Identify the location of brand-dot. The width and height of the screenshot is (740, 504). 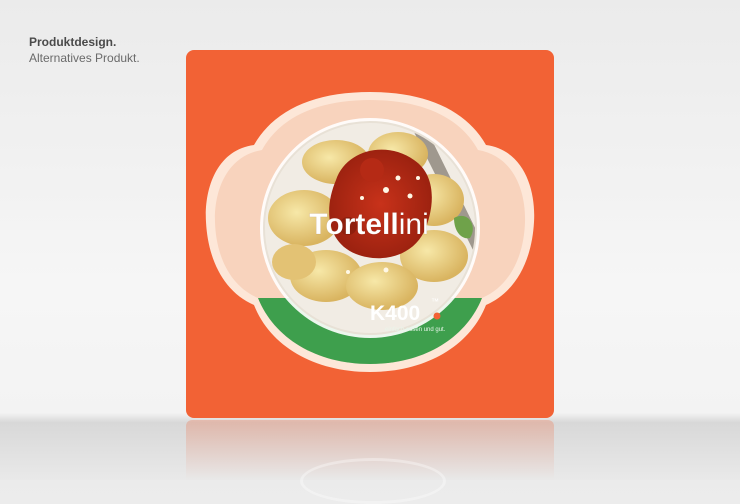
(437, 316).